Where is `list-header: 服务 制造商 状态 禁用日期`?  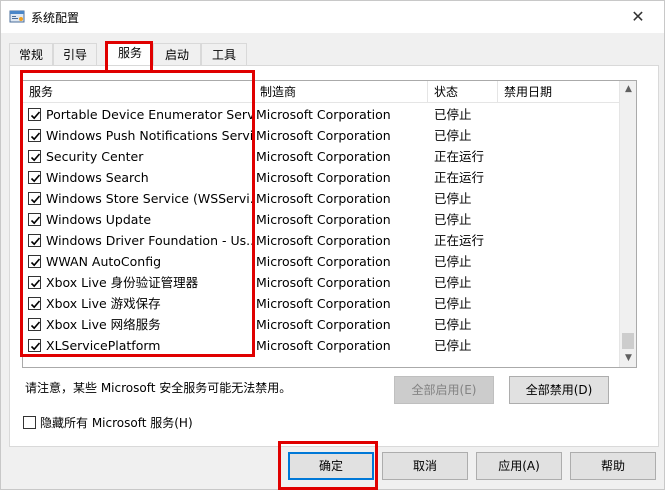
list-header: 服务 制造商 状态 禁用日期 is located at coordinates (321, 92).